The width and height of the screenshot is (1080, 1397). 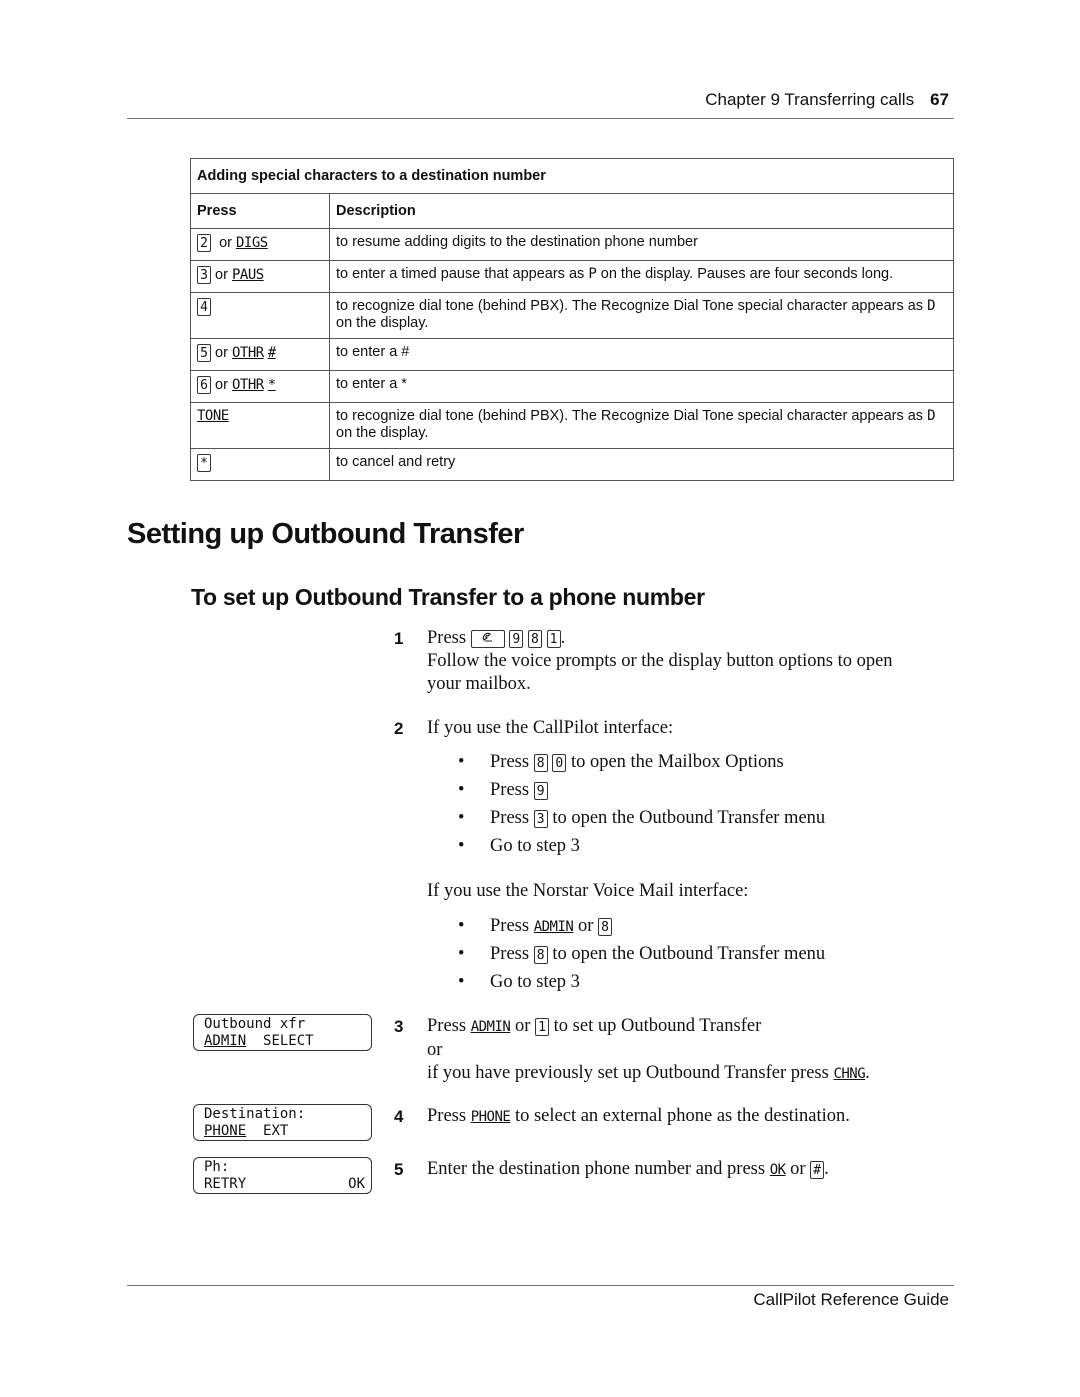 I want to click on column-header-press: Press, so click(x=260, y=211).